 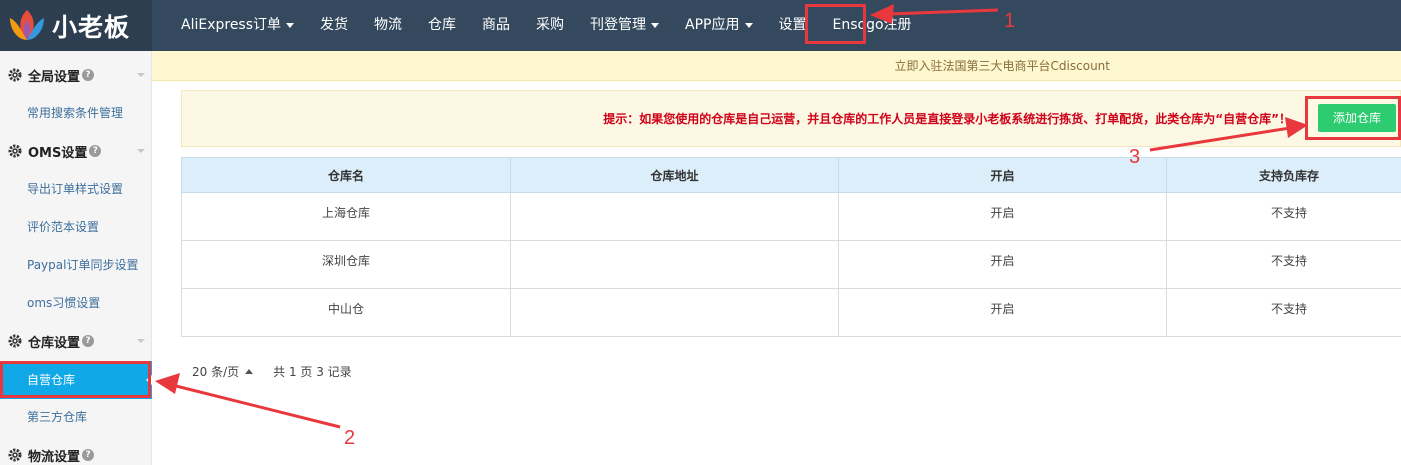 What do you see at coordinates (346, 264) in the screenshot?
I see `cell-warehouse-name: 深圳仓库` at bounding box center [346, 264].